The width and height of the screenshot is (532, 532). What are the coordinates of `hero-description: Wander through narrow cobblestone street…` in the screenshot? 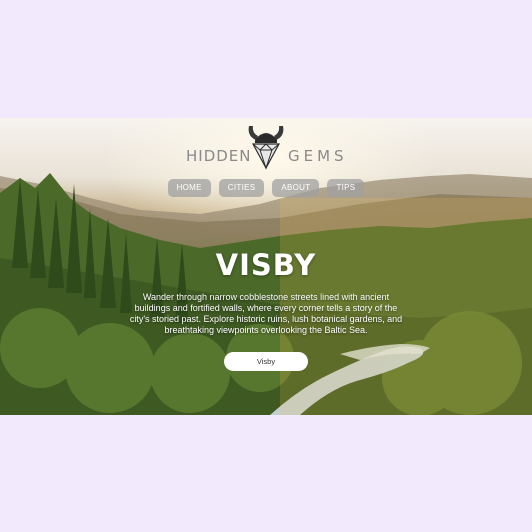 It's located at (266, 313).